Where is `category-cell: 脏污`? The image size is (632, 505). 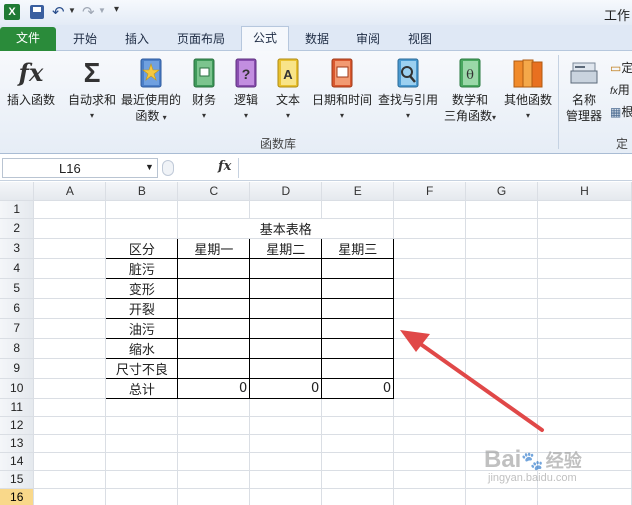 category-cell: 脏污 is located at coordinates (142, 268).